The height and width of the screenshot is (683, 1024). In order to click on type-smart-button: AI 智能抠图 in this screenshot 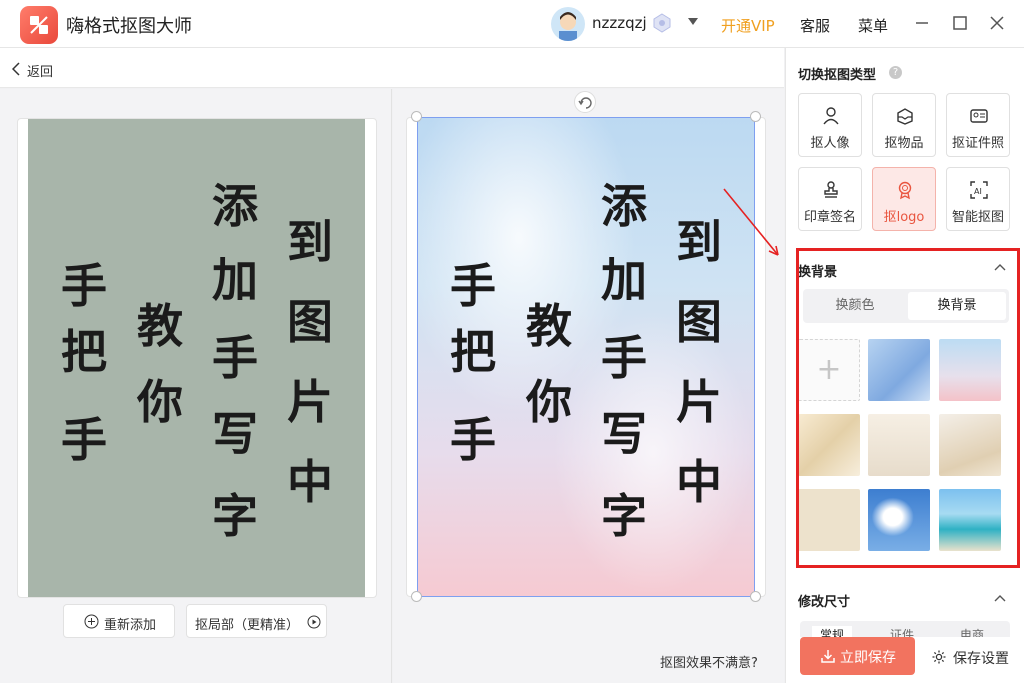, I will do `click(978, 199)`.